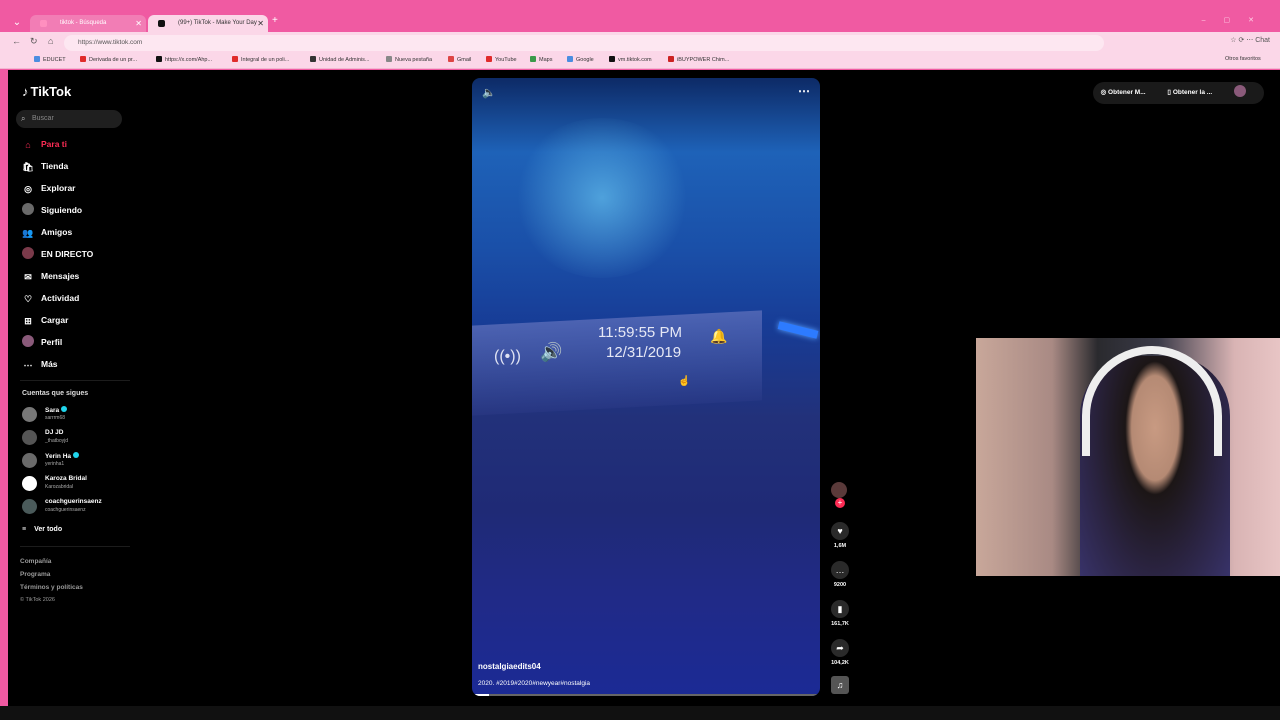  I want to click on copyright: © TikTok 2026, so click(37, 600).